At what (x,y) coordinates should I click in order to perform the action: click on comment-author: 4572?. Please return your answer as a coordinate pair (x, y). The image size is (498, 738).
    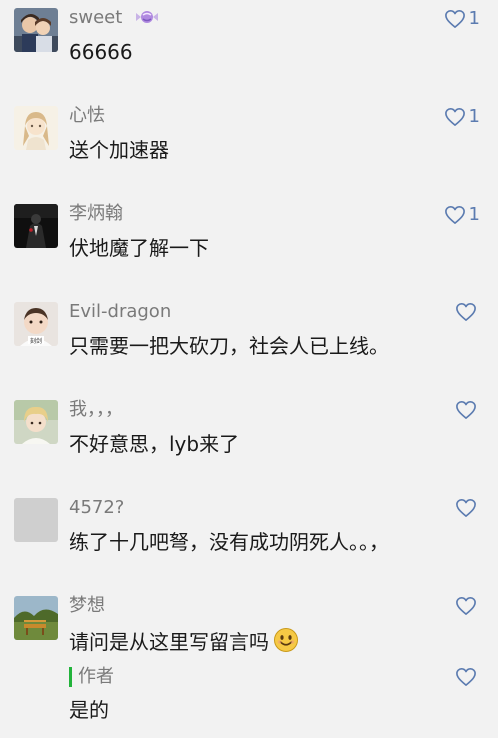
    Looking at the image, I should click on (96, 508).